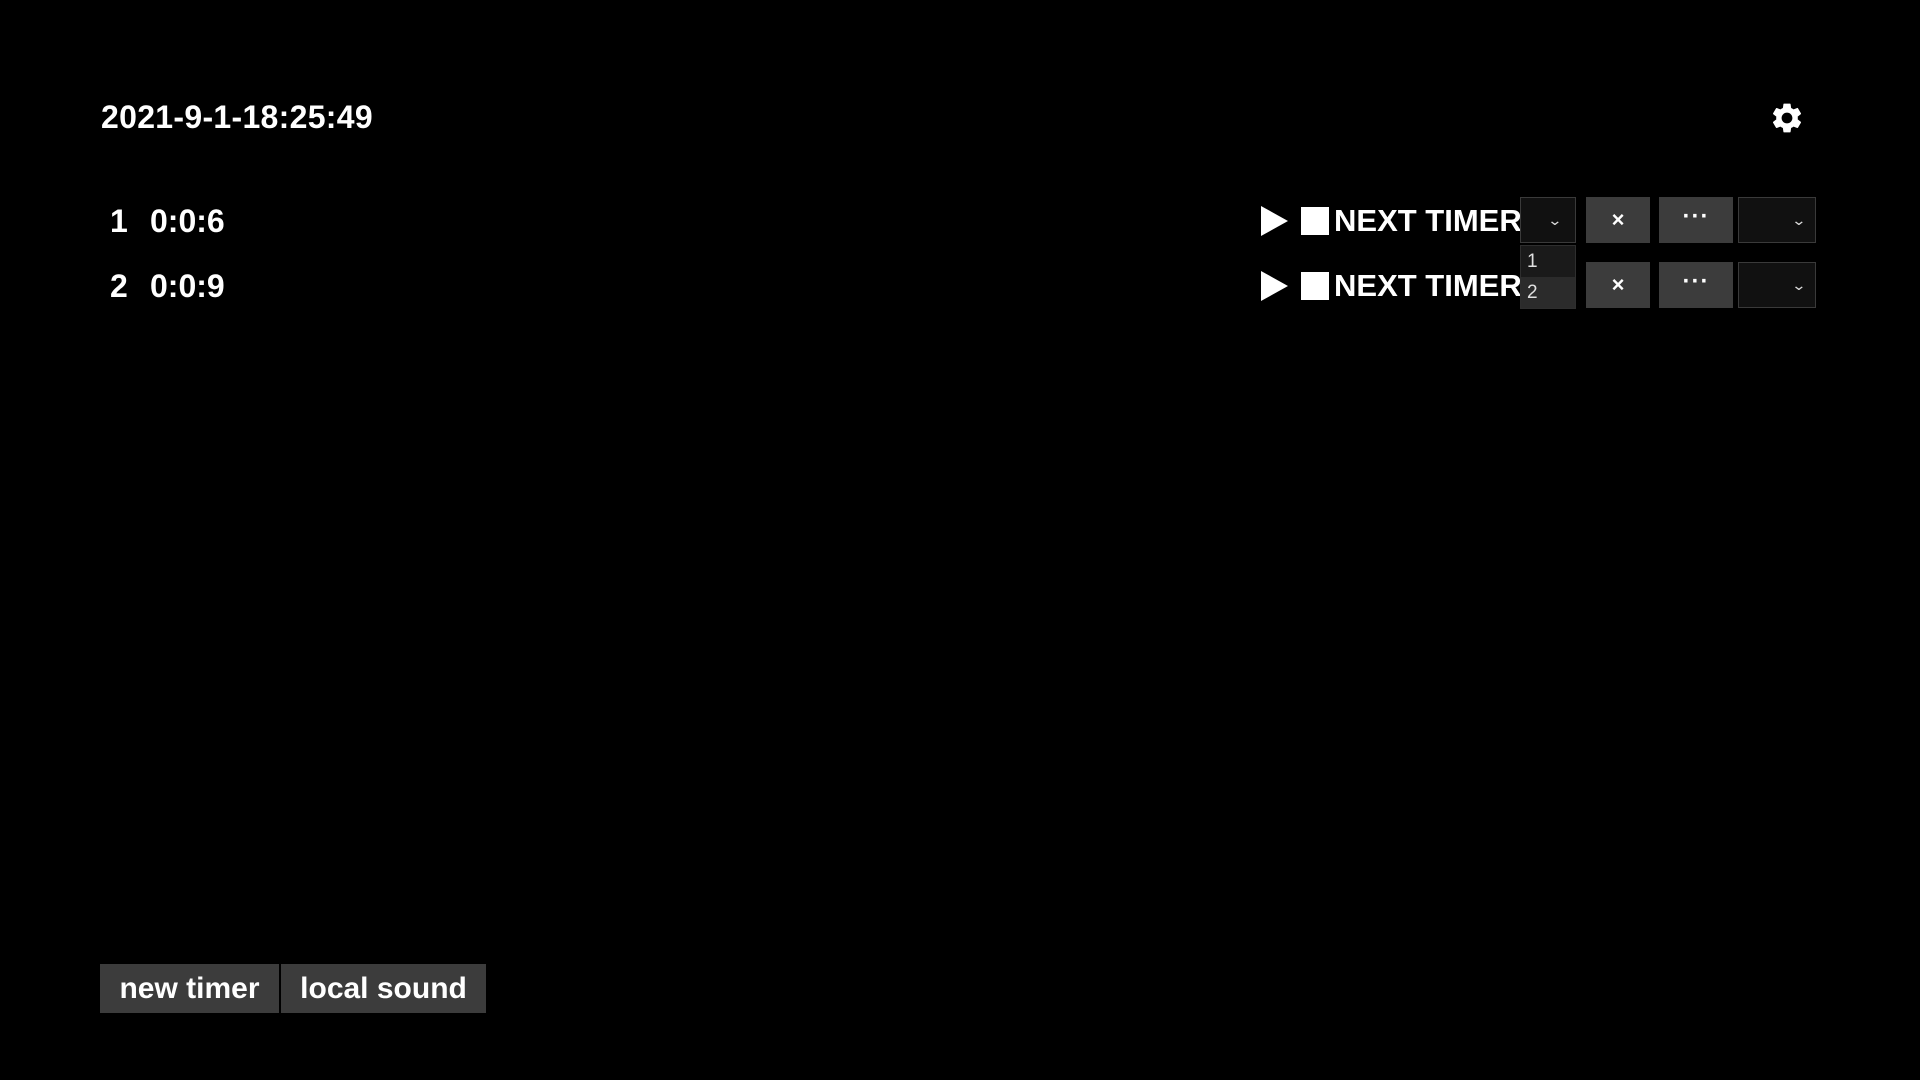 The width and height of the screenshot is (1920, 1080). Describe the element at coordinates (237, 117) in the screenshot. I see `clock-display: 2021-9-1-18:25:49` at that location.